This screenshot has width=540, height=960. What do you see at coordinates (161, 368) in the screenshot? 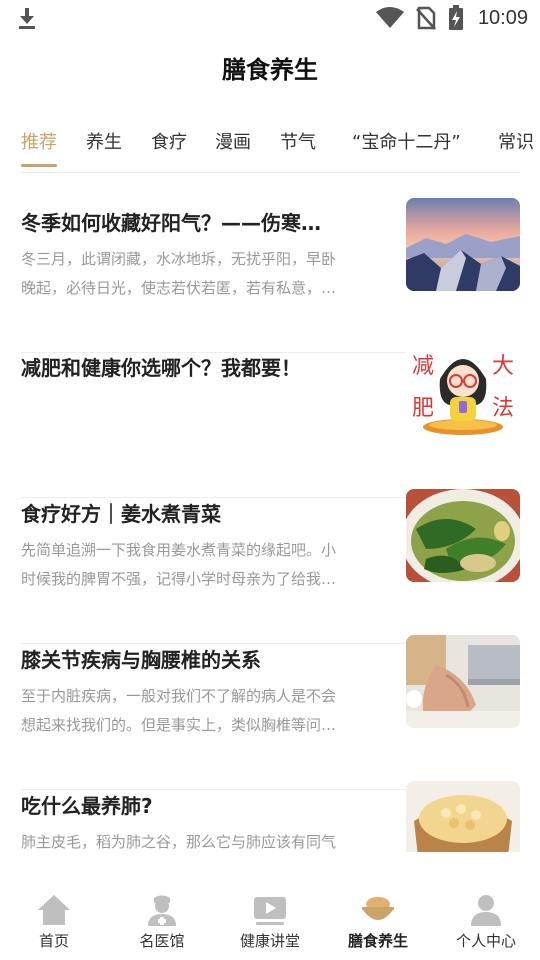
I see `article-title: 减肥和健康你选哪个？我都要！` at bounding box center [161, 368].